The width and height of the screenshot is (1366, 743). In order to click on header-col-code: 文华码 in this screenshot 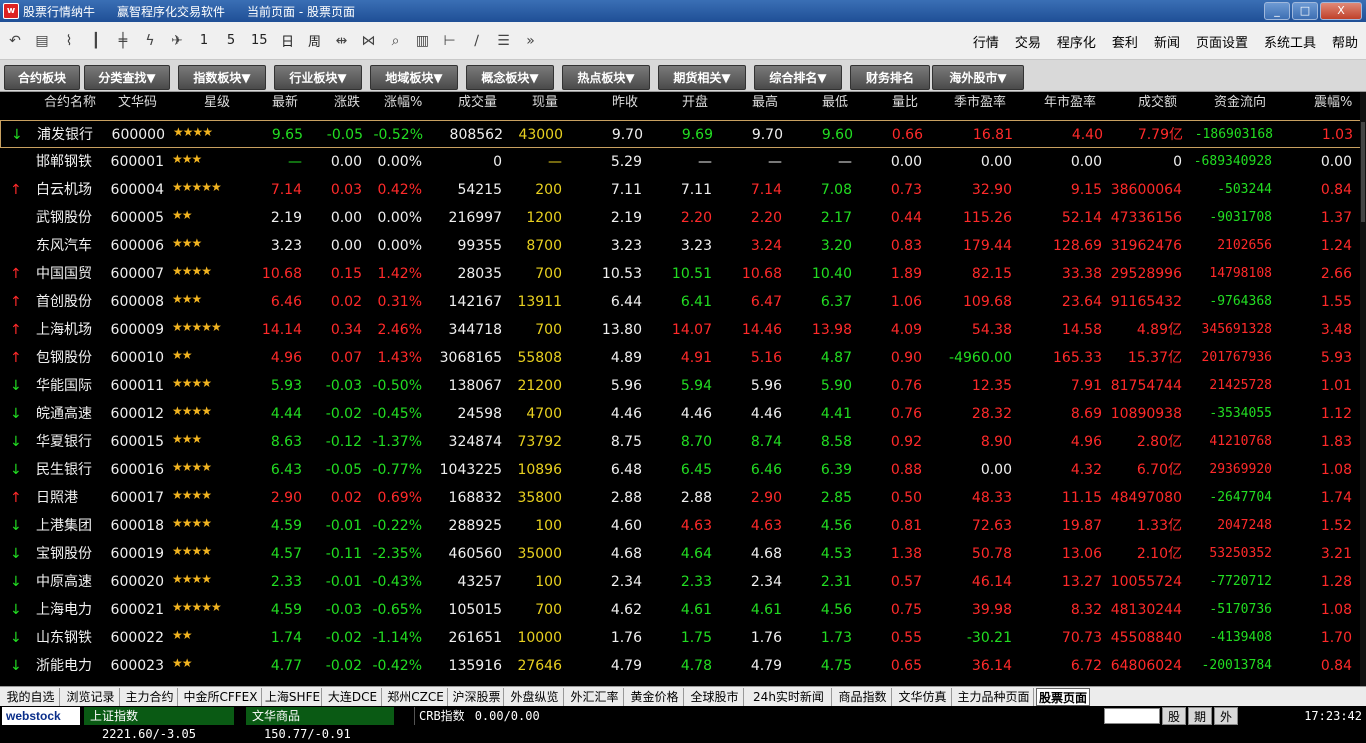, I will do `click(137, 103)`.